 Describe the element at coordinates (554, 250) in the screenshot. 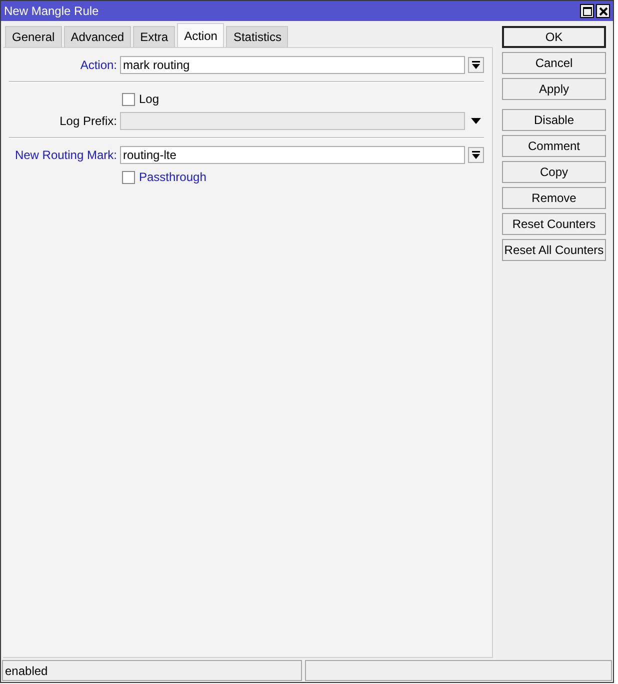

I see `dialog-button: Reset All Counters` at that location.